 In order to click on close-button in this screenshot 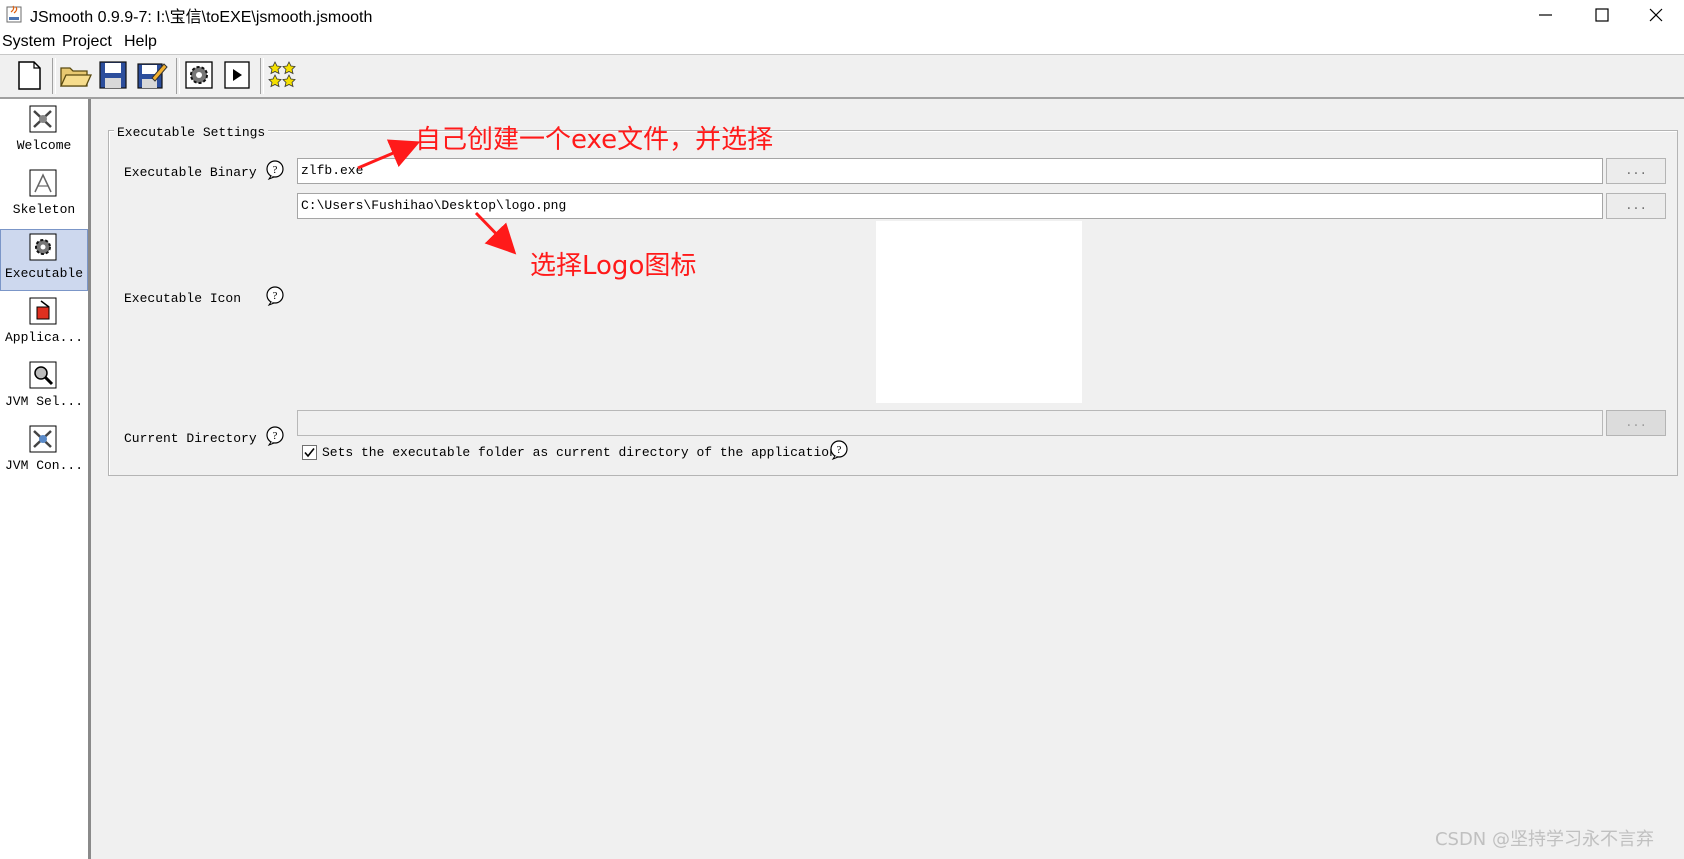, I will do `click(1656, 15)`.